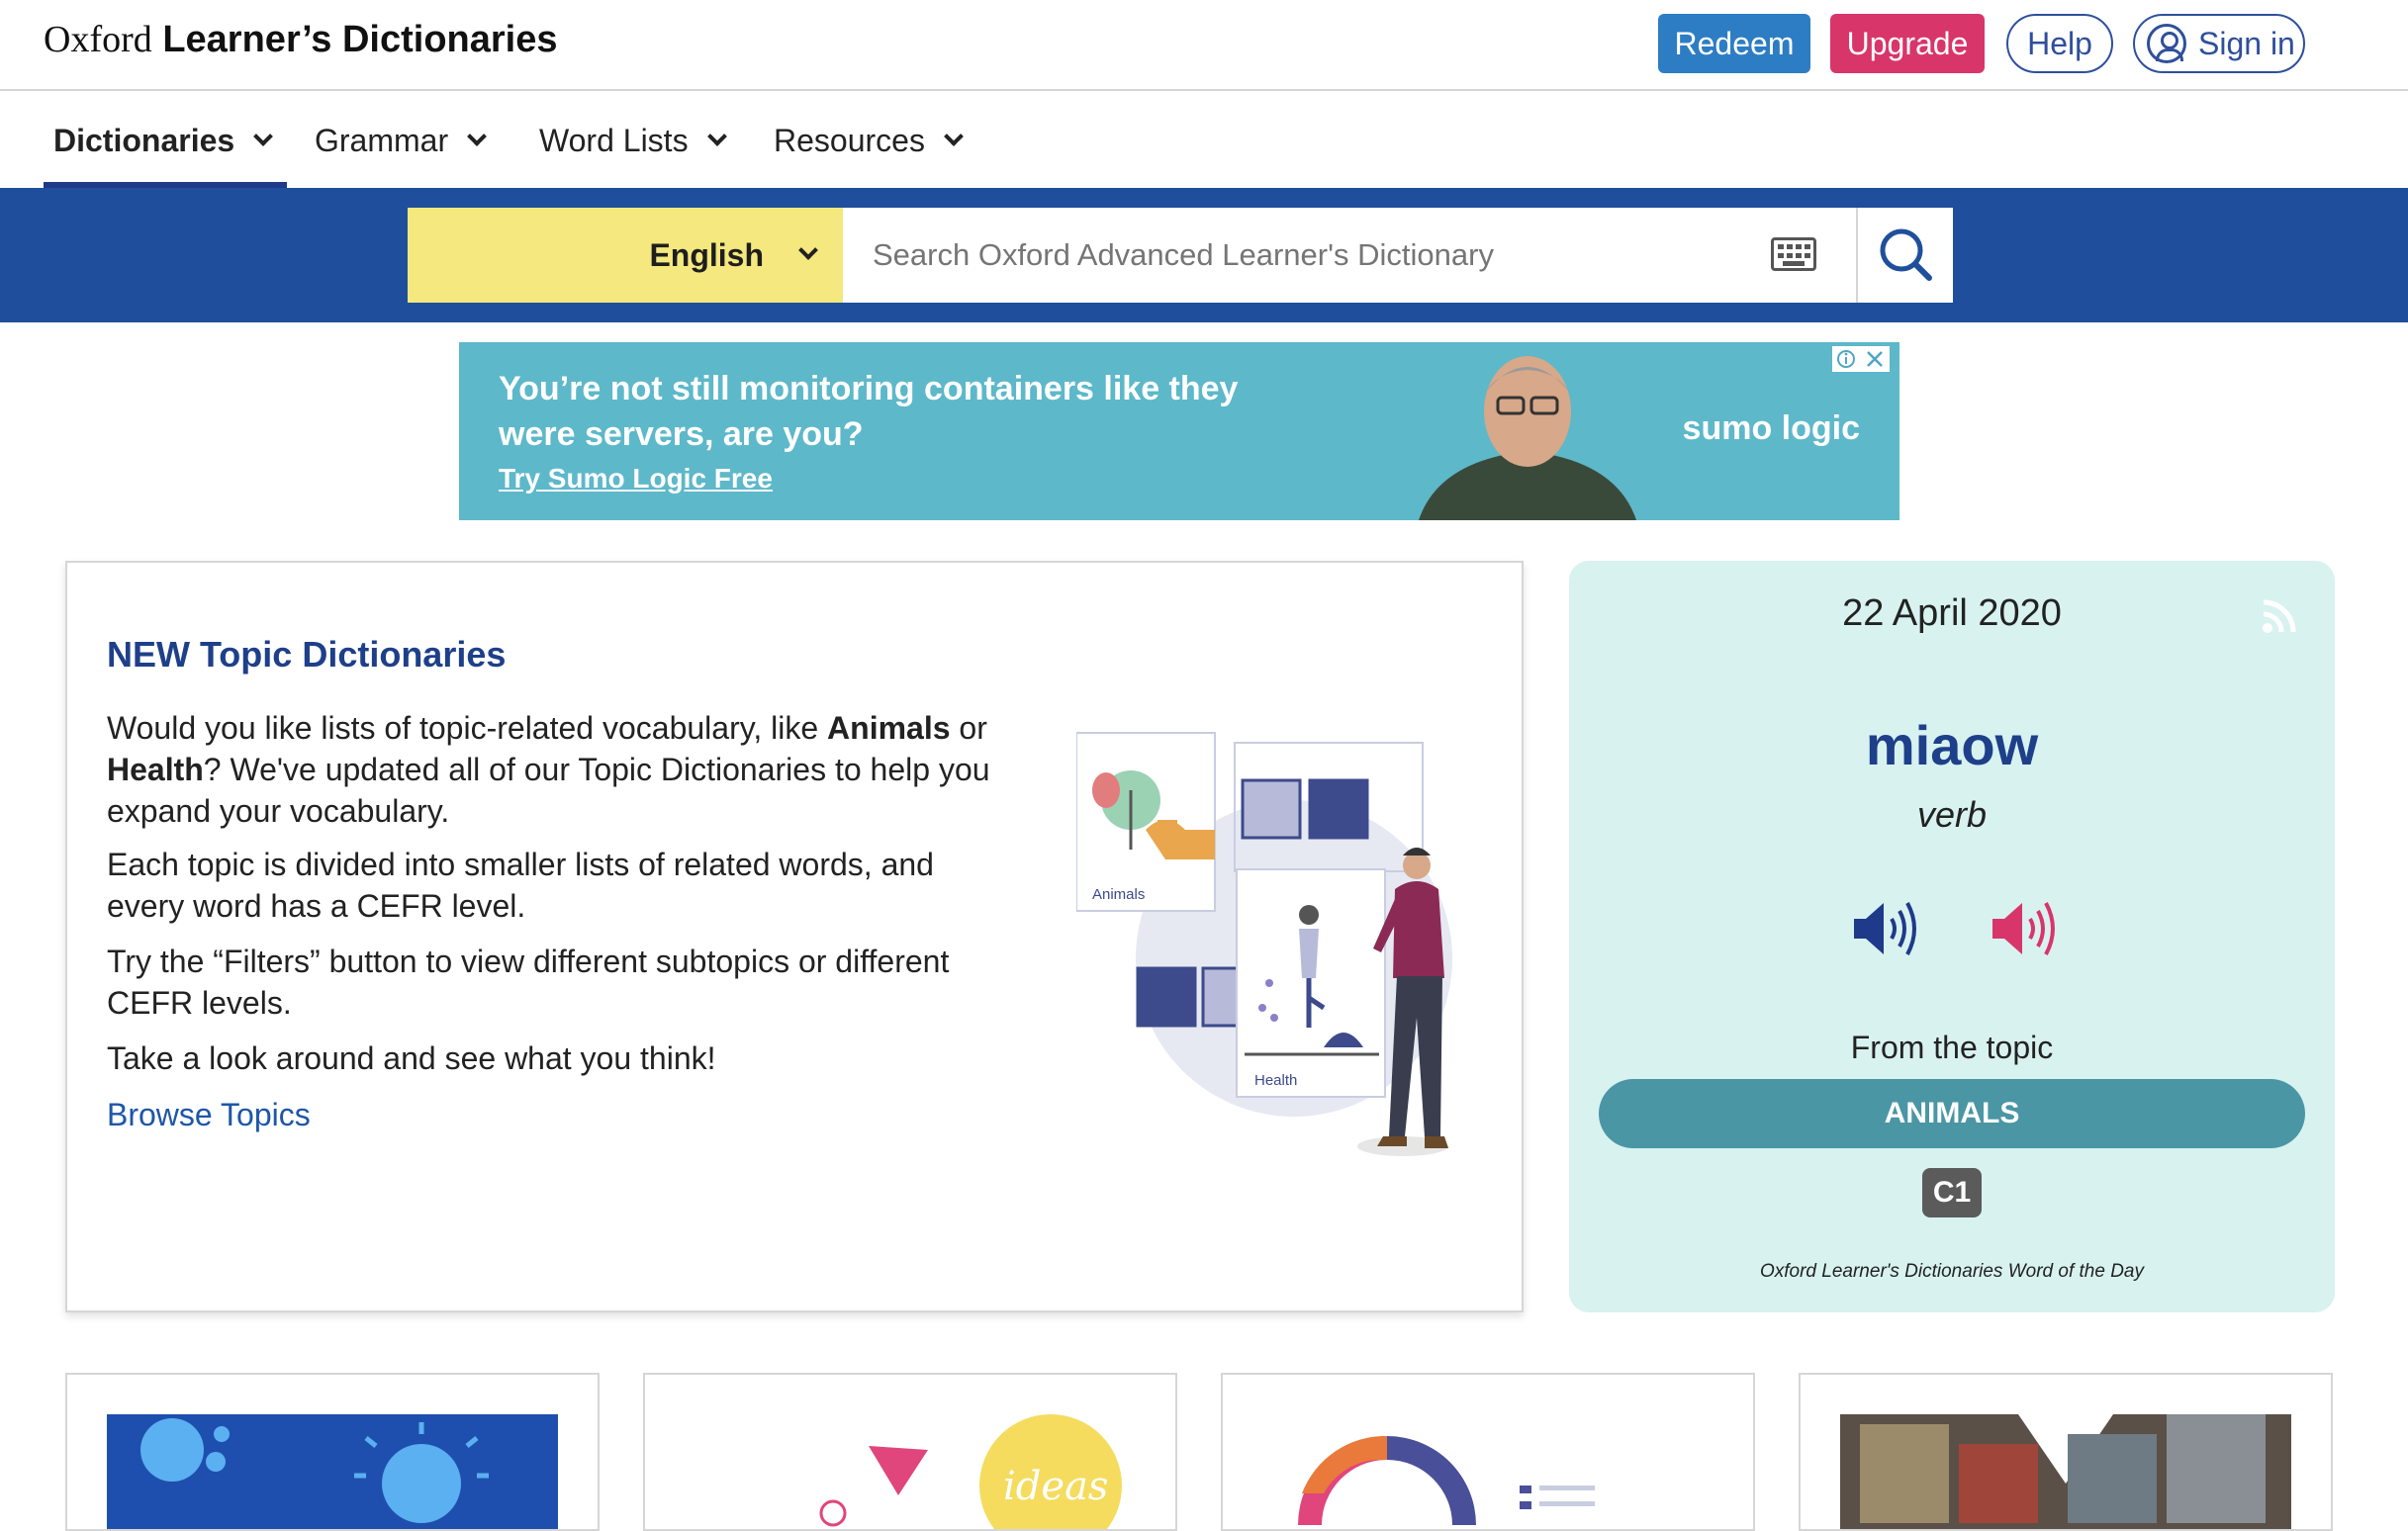 This screenshot has height=1531, width=2408. What do you see at coordinates (360, 40) in the screenshot?
I see `logo-learners-dictionaries: Learner’s Dictionaries` at bounding box center [360, 40].